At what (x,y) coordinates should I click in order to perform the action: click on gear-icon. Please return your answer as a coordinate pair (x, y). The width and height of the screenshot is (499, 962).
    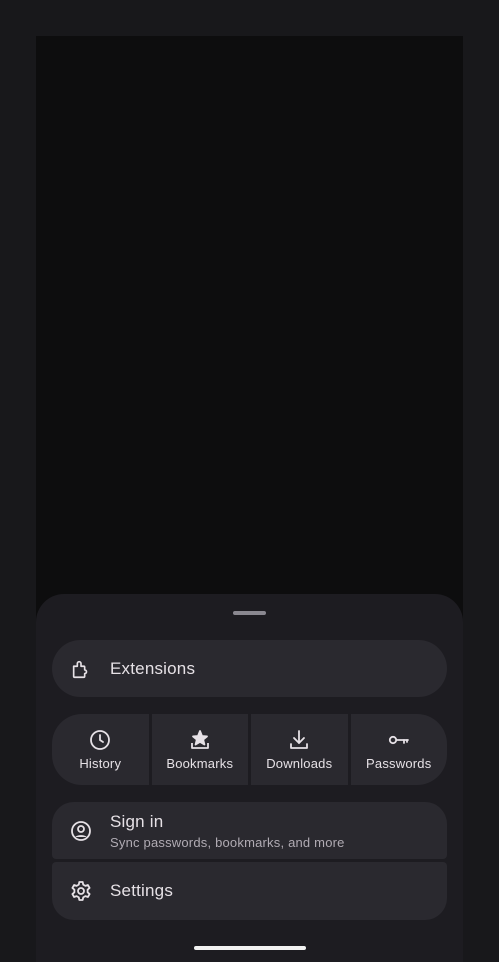
    Looking at the image, I should click on (81, 891).